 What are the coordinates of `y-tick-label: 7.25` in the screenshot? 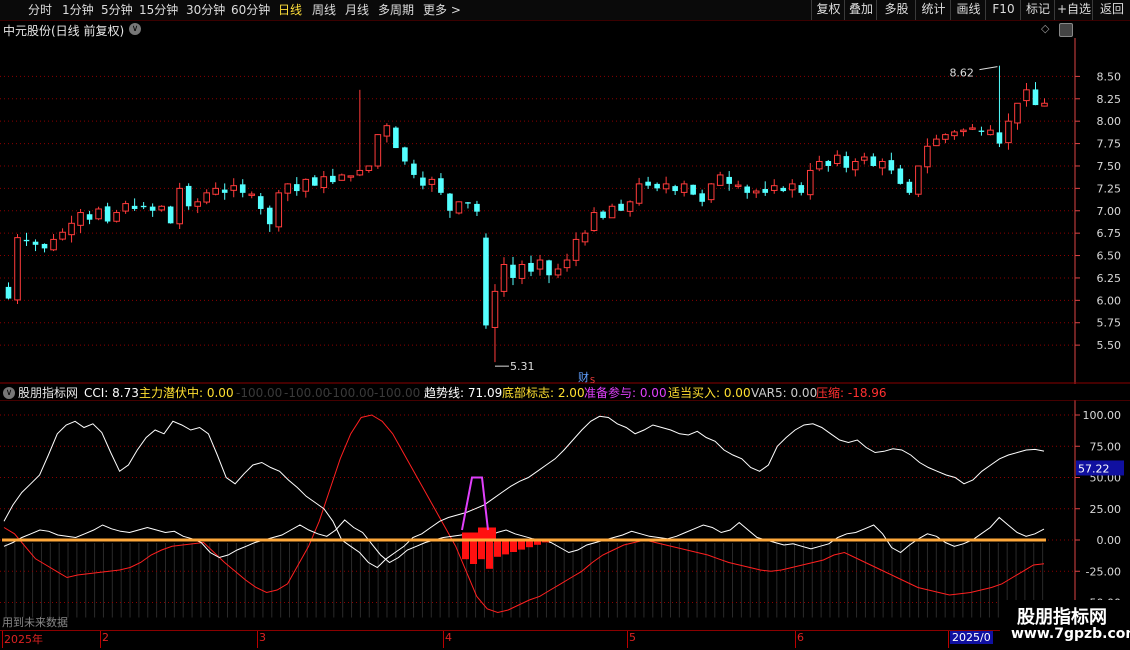 It's located at (1109, 188).